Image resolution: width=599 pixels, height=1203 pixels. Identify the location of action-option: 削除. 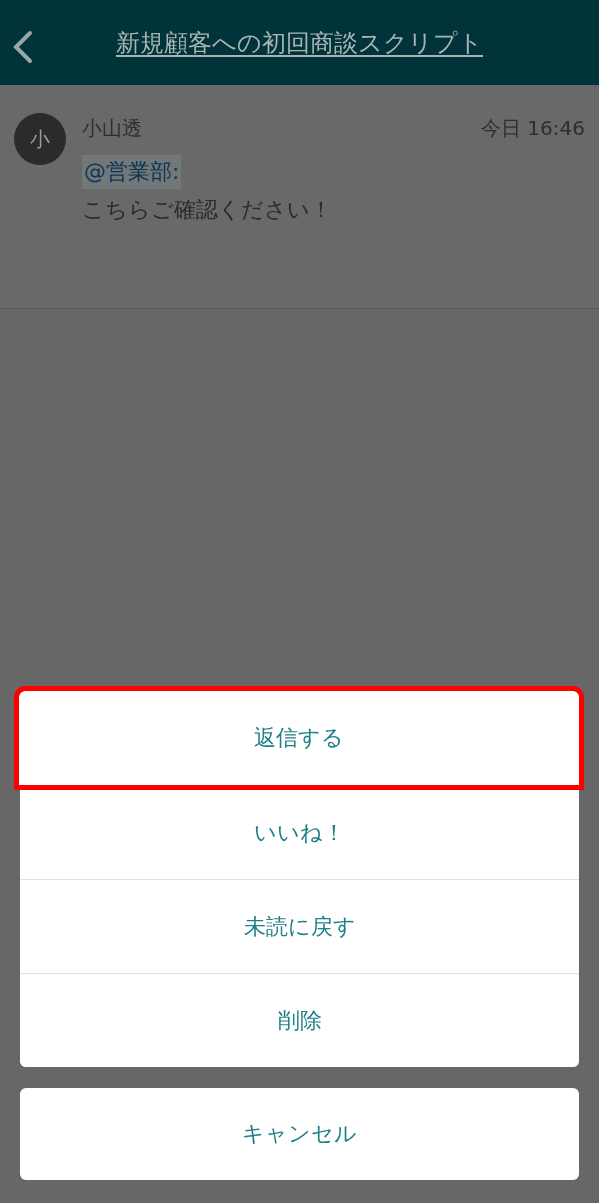
(299, 1020).